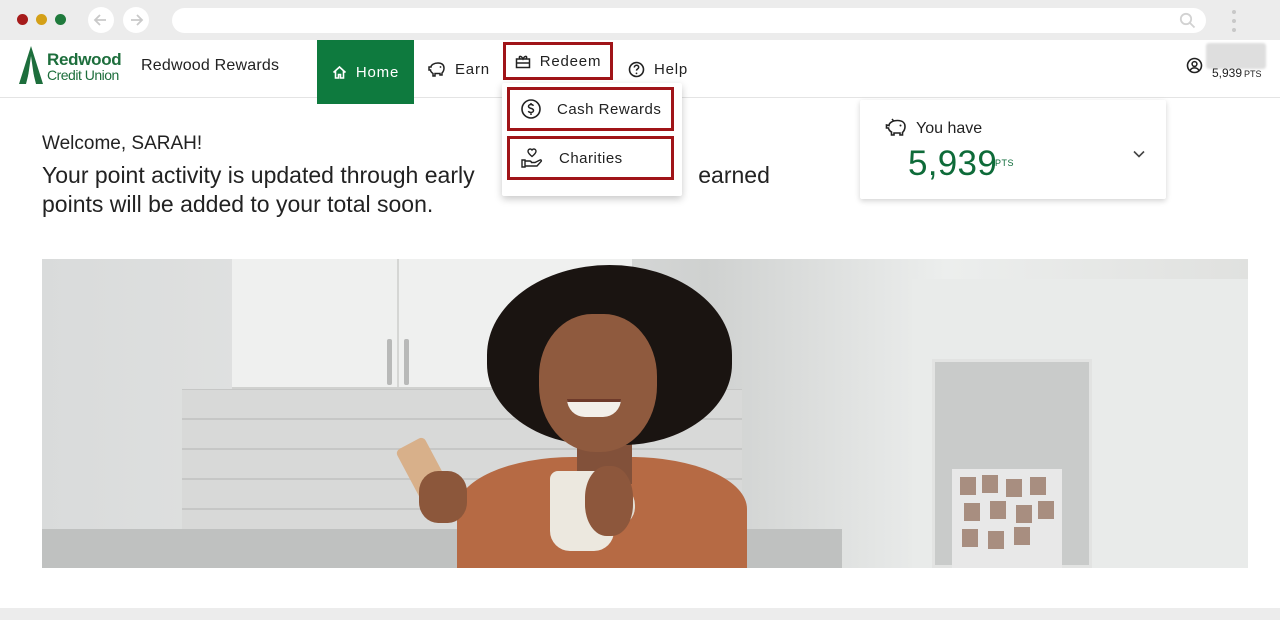 The height and width of the screenshot is (620, 1280). What do you see at coordinates (83, 75) in the screenshot?
I see `logo-line-2: Credit Union` at bounding box center [83, 75].